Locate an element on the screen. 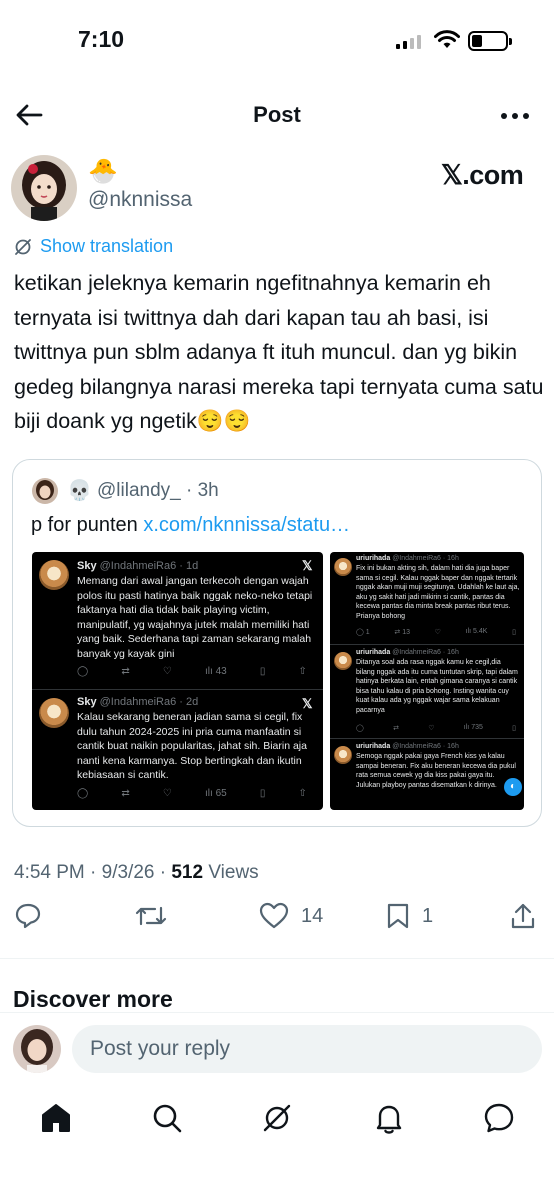 Image resolution: width=554 pixels, height=1200 pixels. bookmark-icon is located at coordinates (398, 916).